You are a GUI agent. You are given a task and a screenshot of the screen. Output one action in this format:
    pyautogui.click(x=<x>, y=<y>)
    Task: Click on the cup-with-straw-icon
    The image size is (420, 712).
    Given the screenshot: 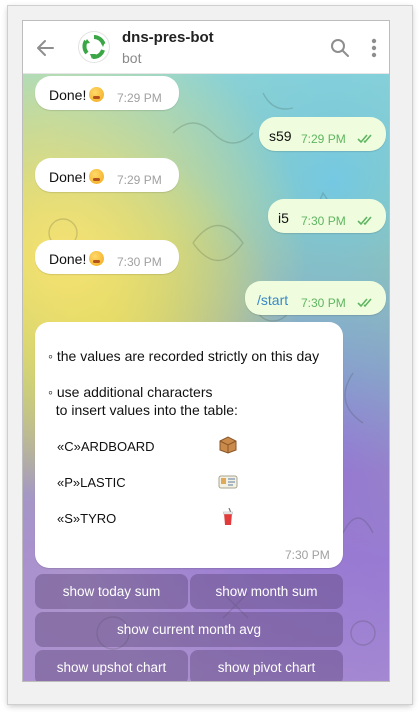 What is the action you would take?
    pyautogui.click(x=228, y=516)
    